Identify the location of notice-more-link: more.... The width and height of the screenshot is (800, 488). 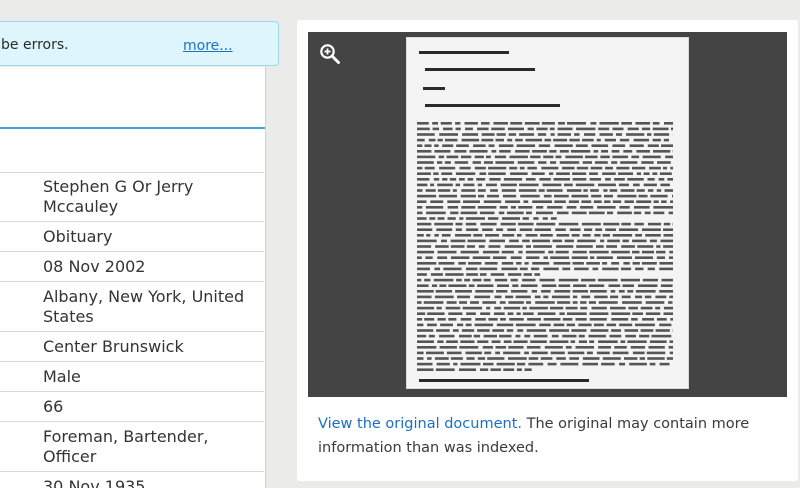
(208, 46).